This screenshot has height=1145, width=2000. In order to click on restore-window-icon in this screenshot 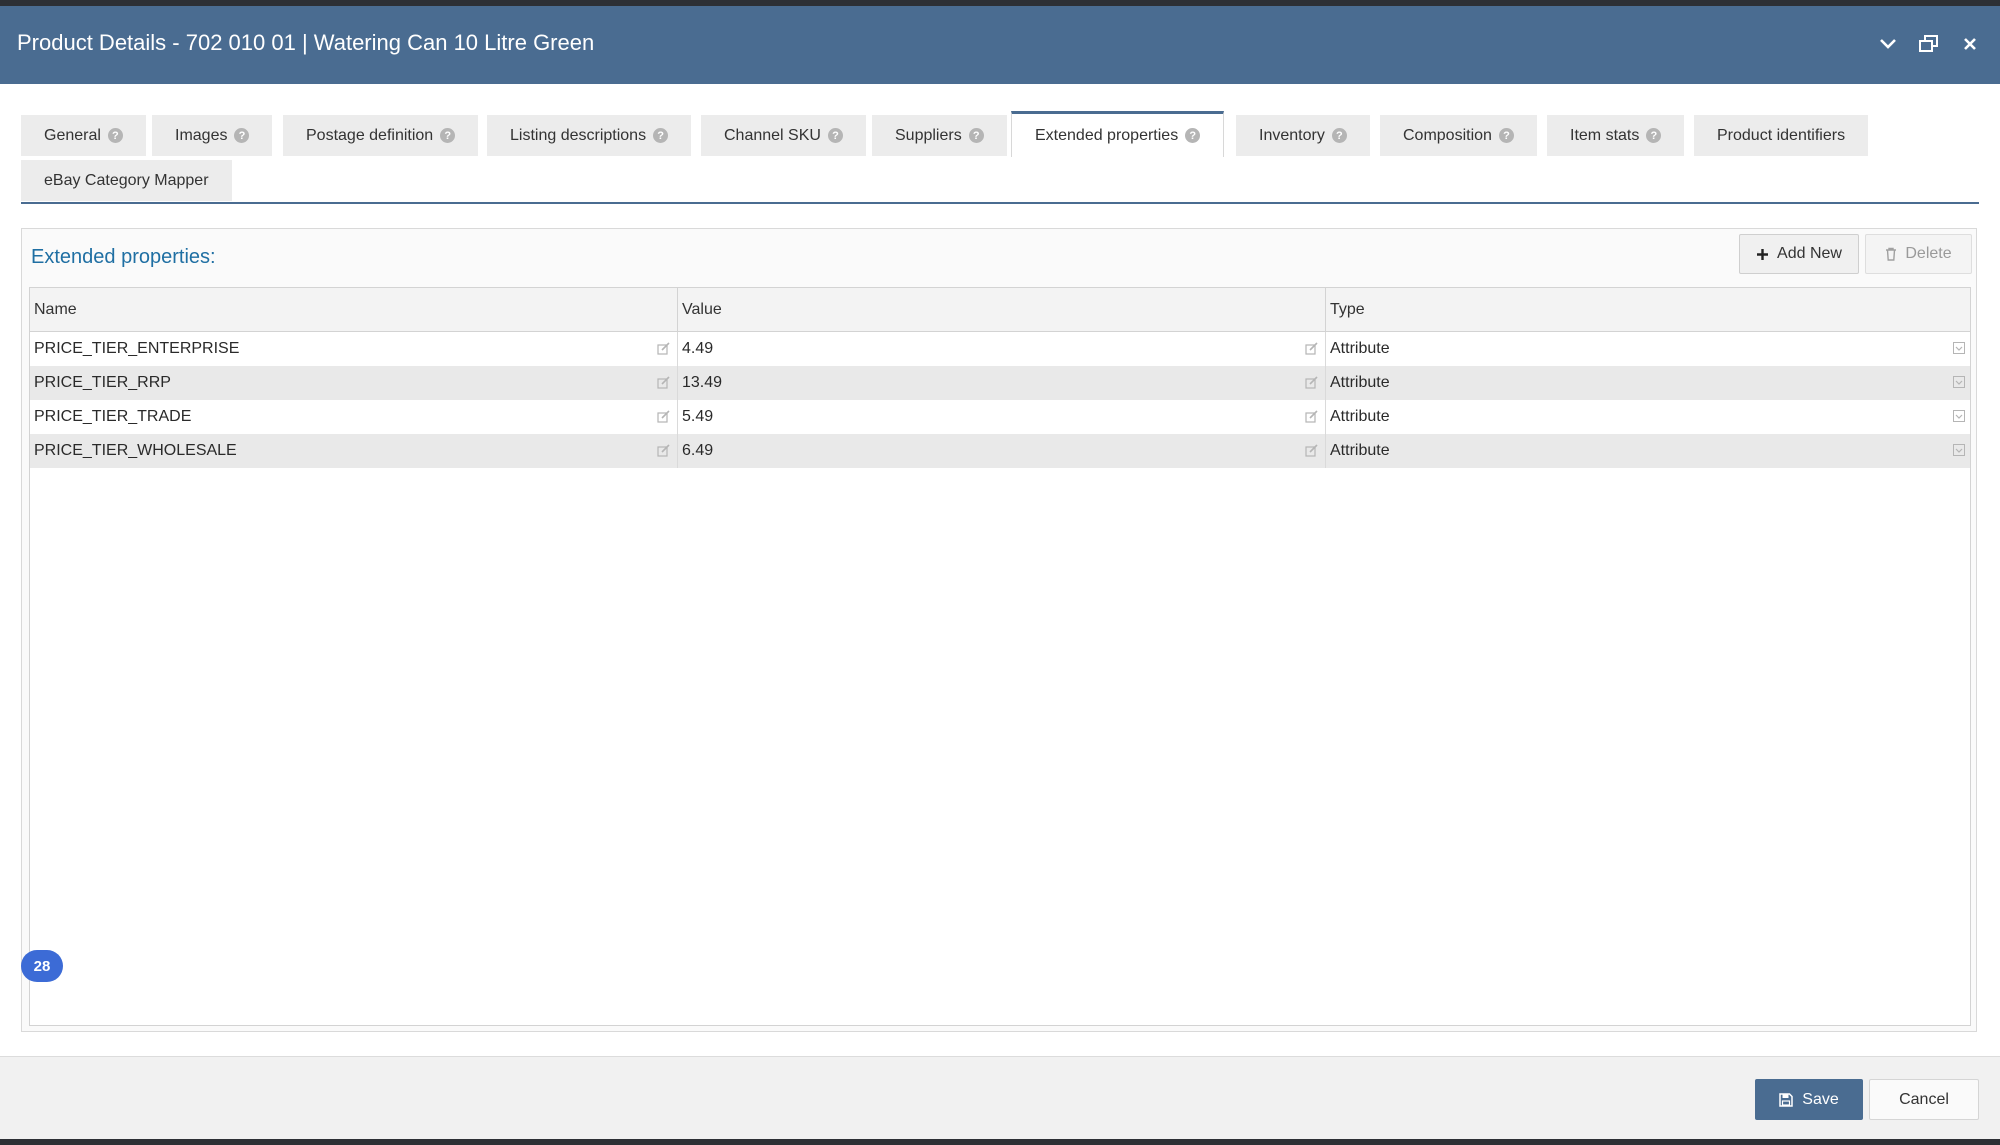, I will do `click(1928, 43)`.